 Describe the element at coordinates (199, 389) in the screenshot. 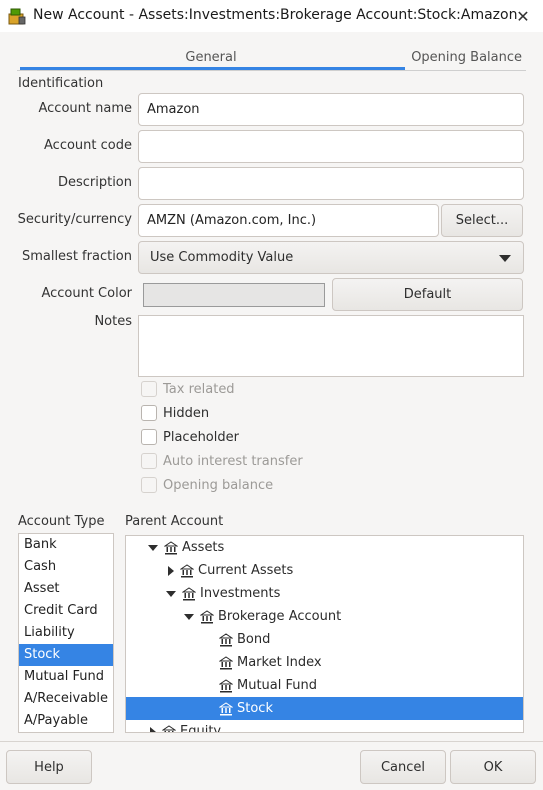

I see `tax-related-label: Tax related` at that location.